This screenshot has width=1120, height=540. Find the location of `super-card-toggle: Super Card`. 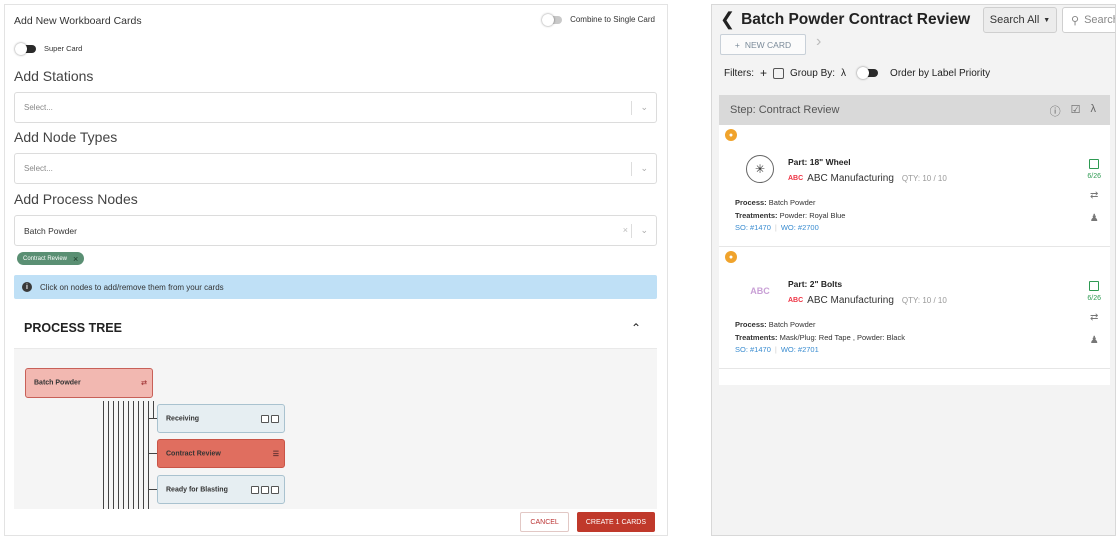

super-card-toggle: Super Card is located at coordinates (49, 48).